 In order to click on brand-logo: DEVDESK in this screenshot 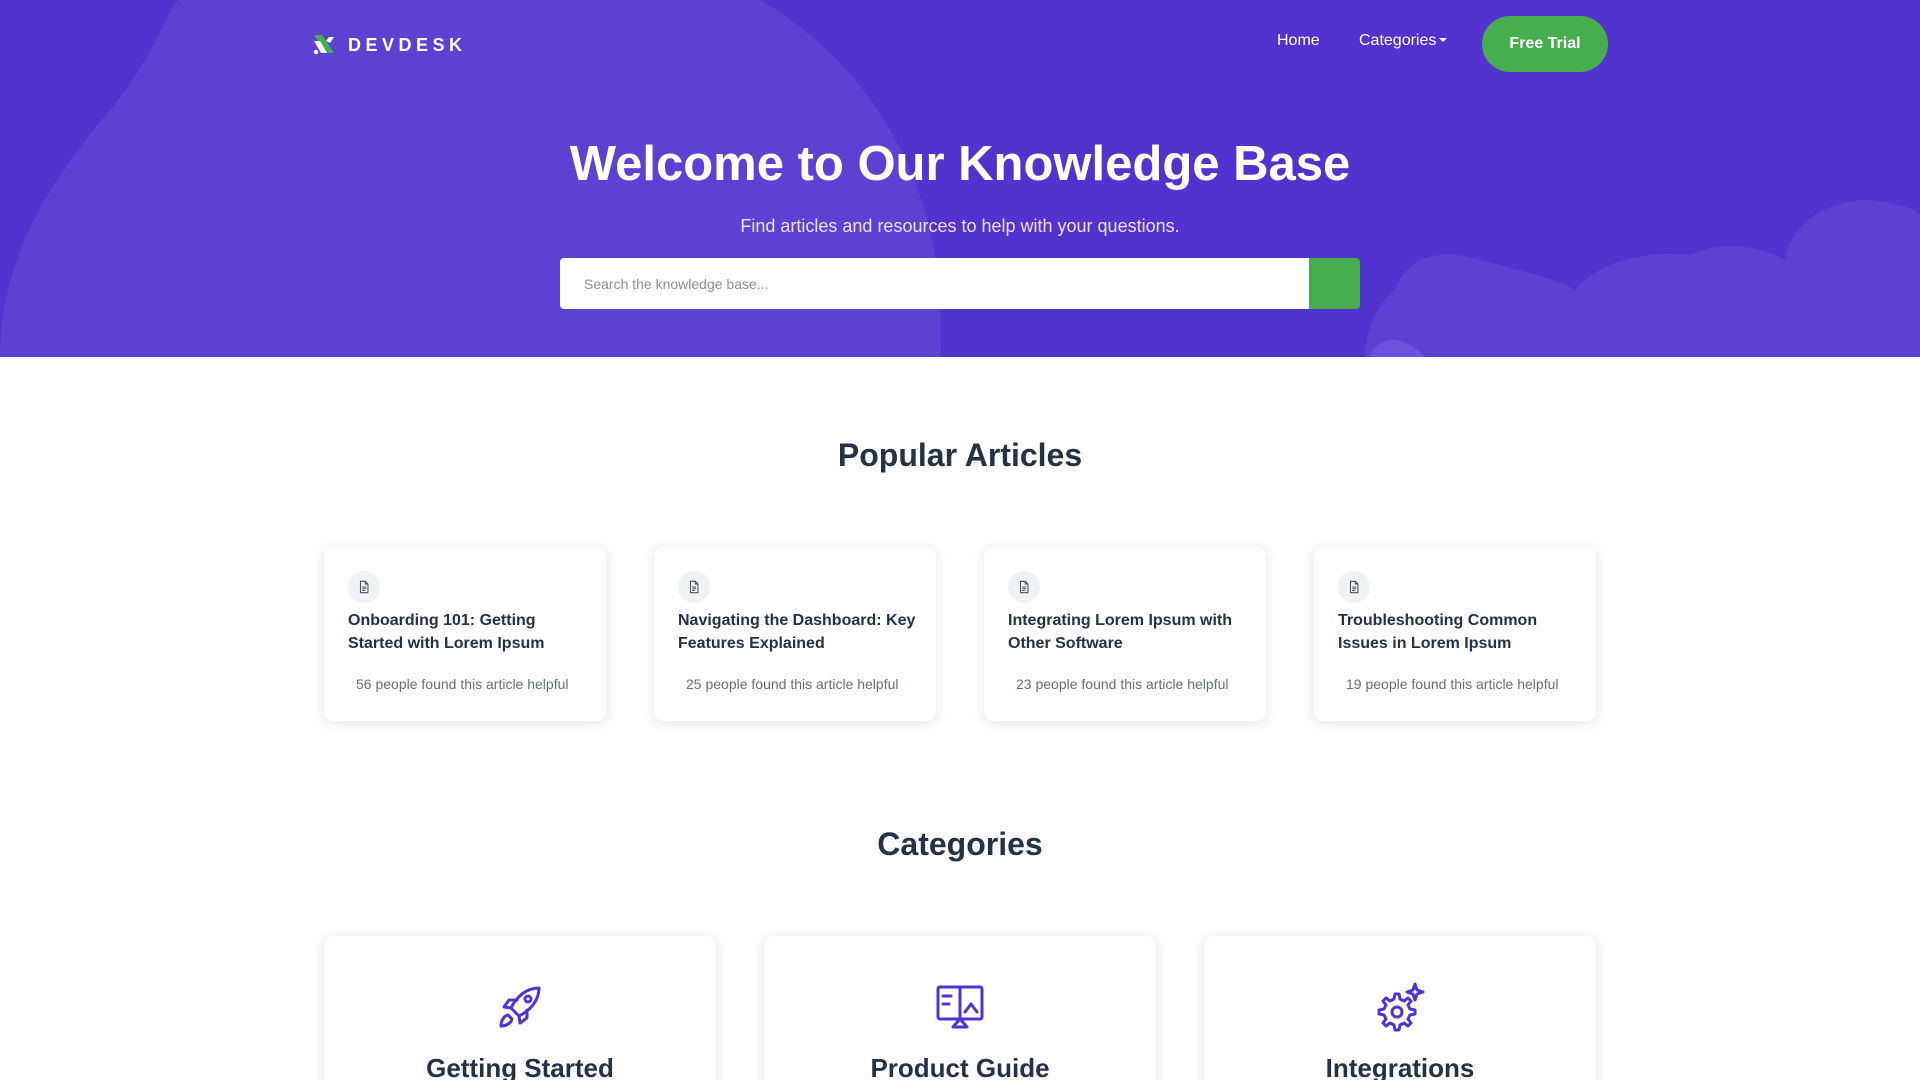, I will do `click(389, 45)`.